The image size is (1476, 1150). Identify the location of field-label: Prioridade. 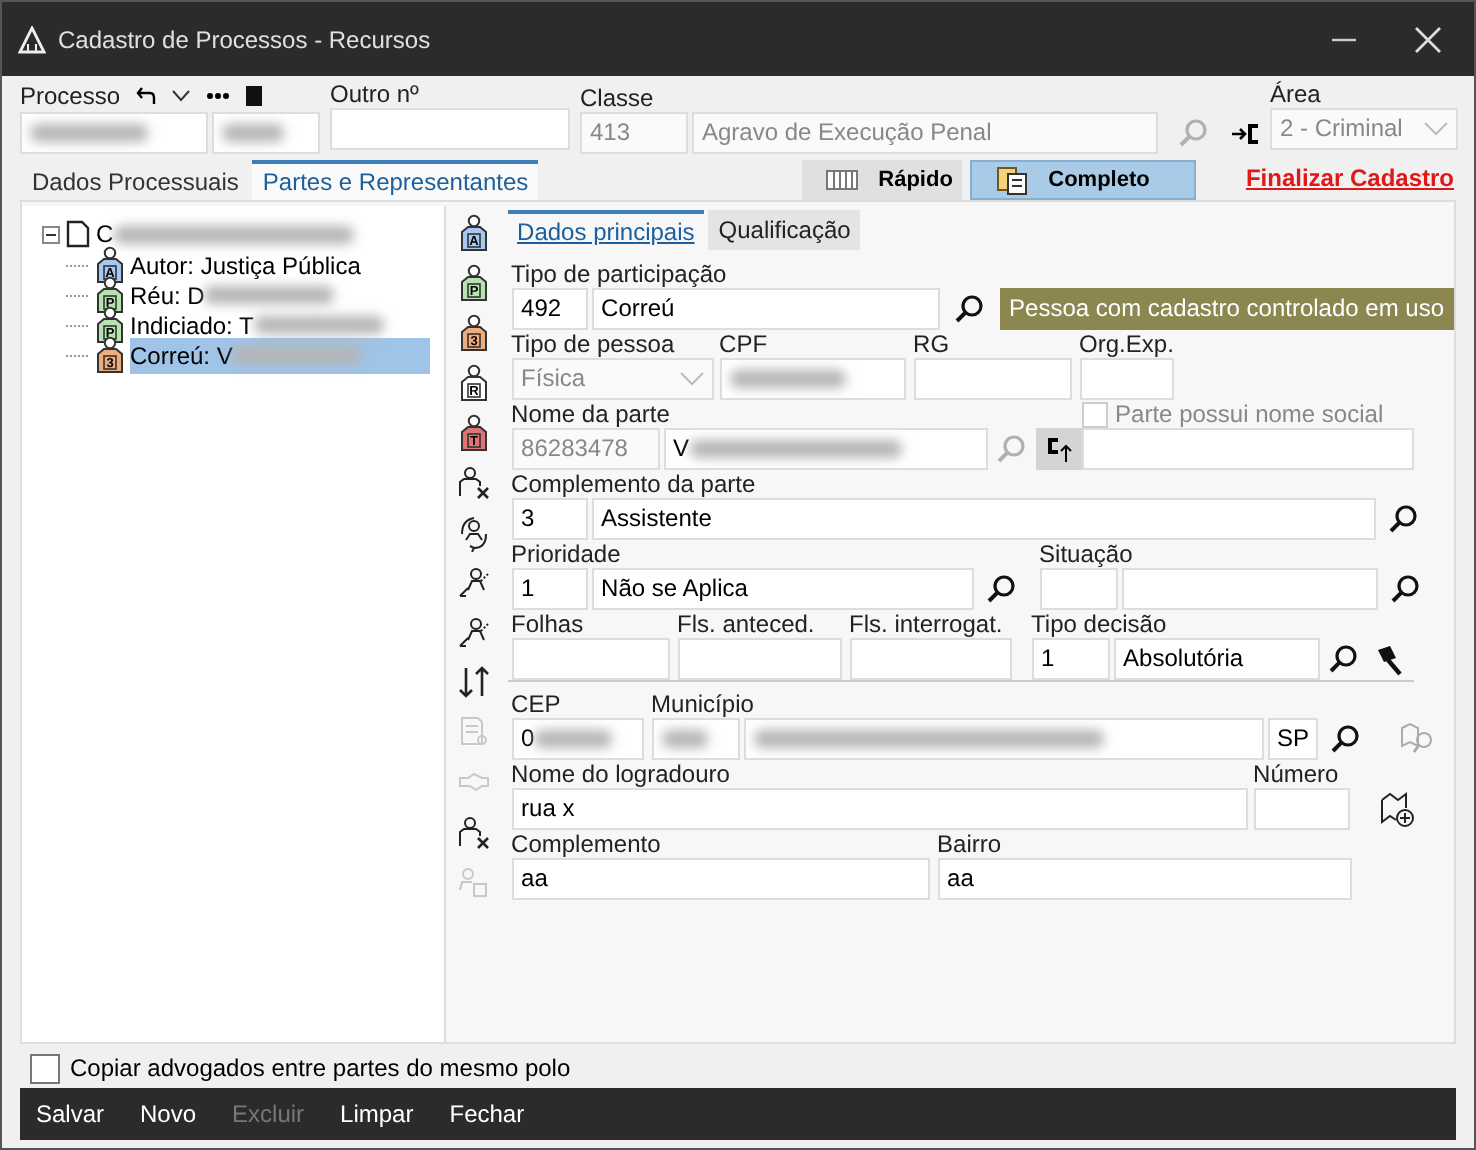
(567, 554).